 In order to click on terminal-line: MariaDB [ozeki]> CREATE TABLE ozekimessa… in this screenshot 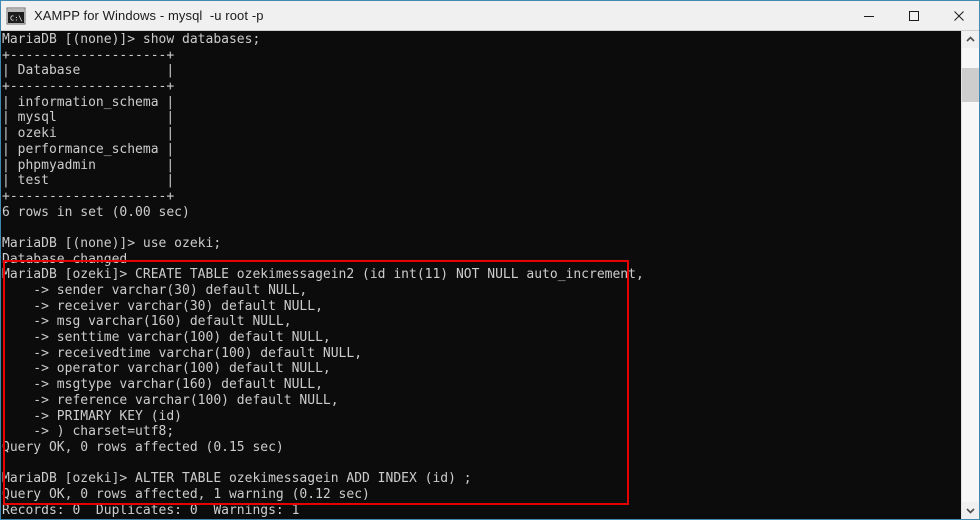, I will do `click(323, 275)`.